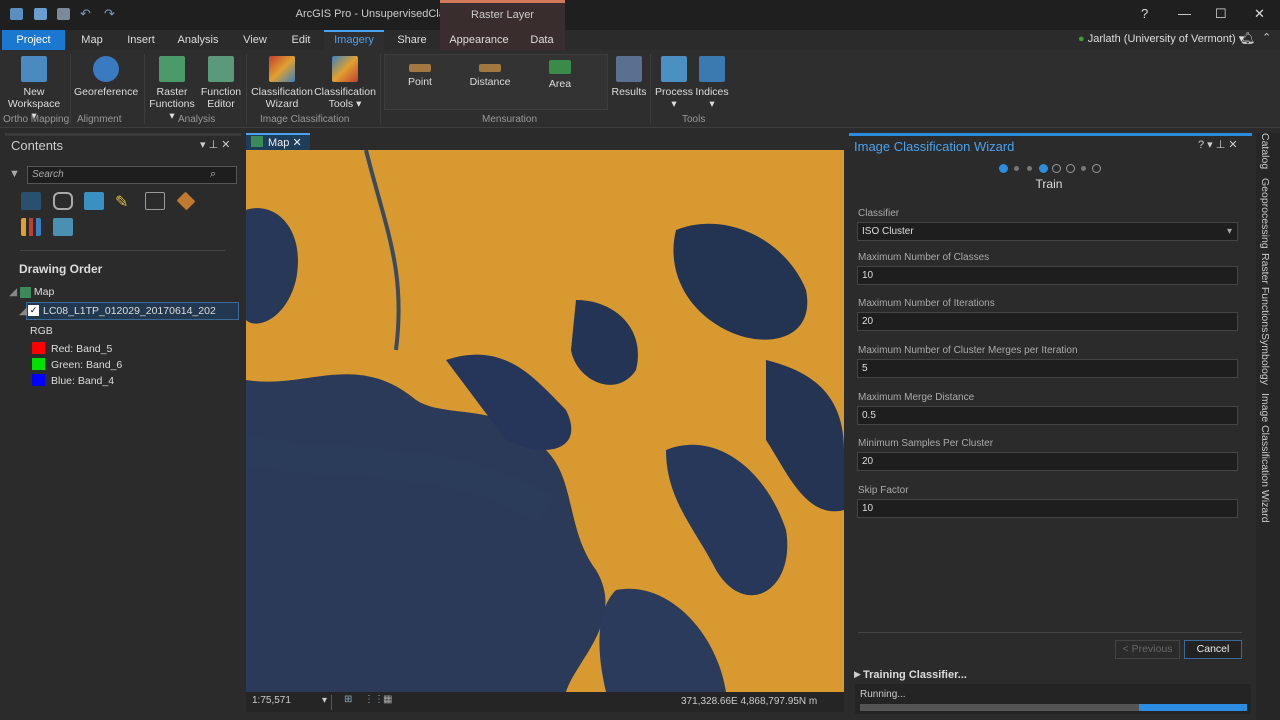  Describe the element at coordinates (934, 146) in the screenshot. I see `wizard-title: Image Classification Wizard` at that location.